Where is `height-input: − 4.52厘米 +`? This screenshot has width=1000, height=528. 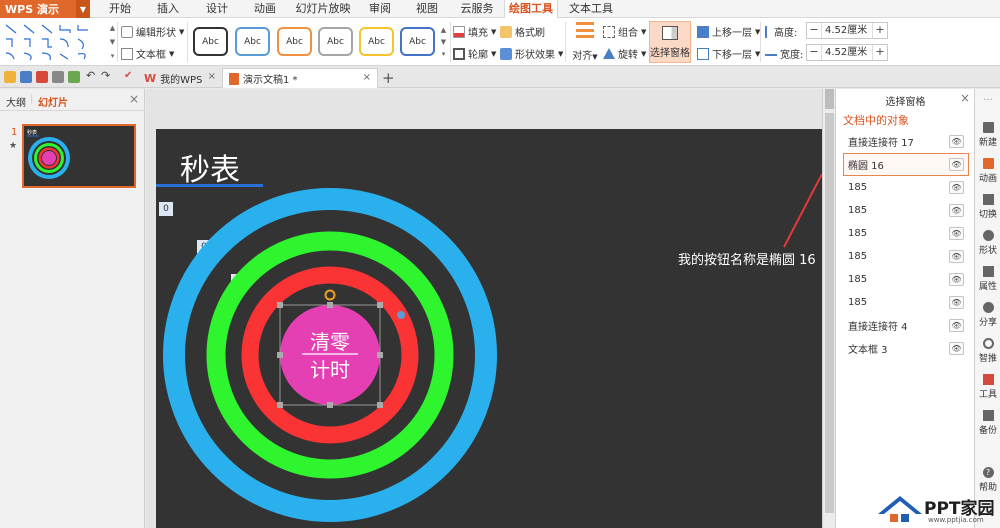
height-input: − 4.52厘米 + is located at coordinates (847, 30).